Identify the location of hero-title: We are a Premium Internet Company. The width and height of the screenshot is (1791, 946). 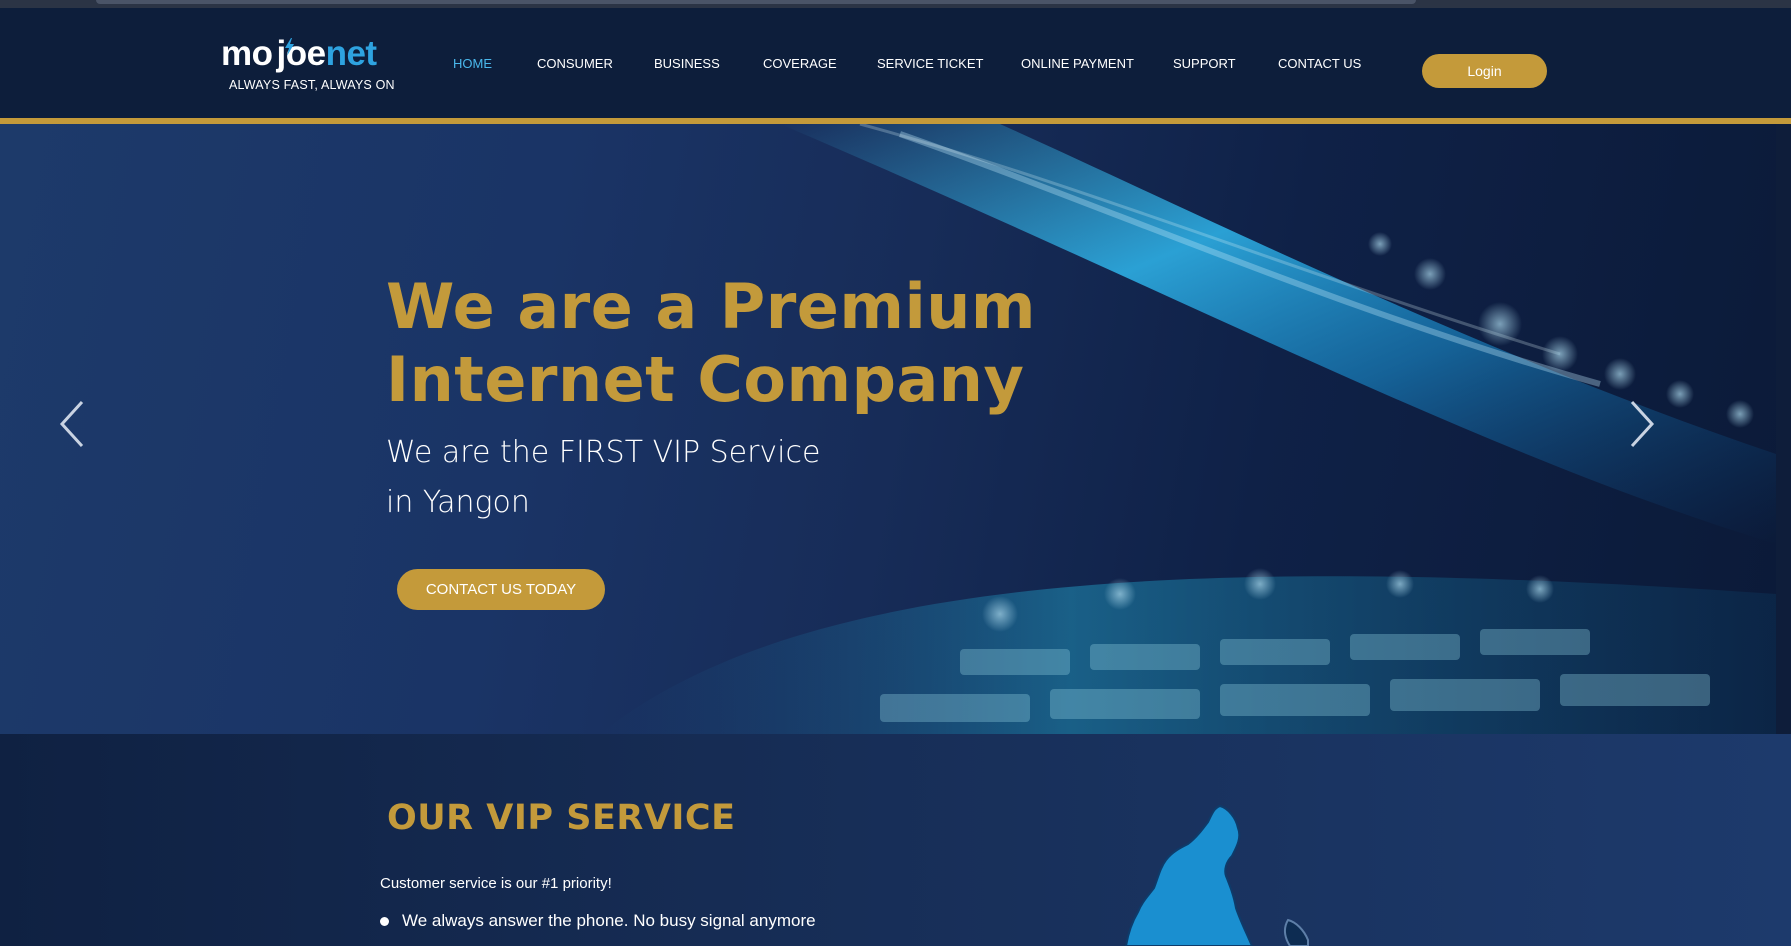
(736, 343).